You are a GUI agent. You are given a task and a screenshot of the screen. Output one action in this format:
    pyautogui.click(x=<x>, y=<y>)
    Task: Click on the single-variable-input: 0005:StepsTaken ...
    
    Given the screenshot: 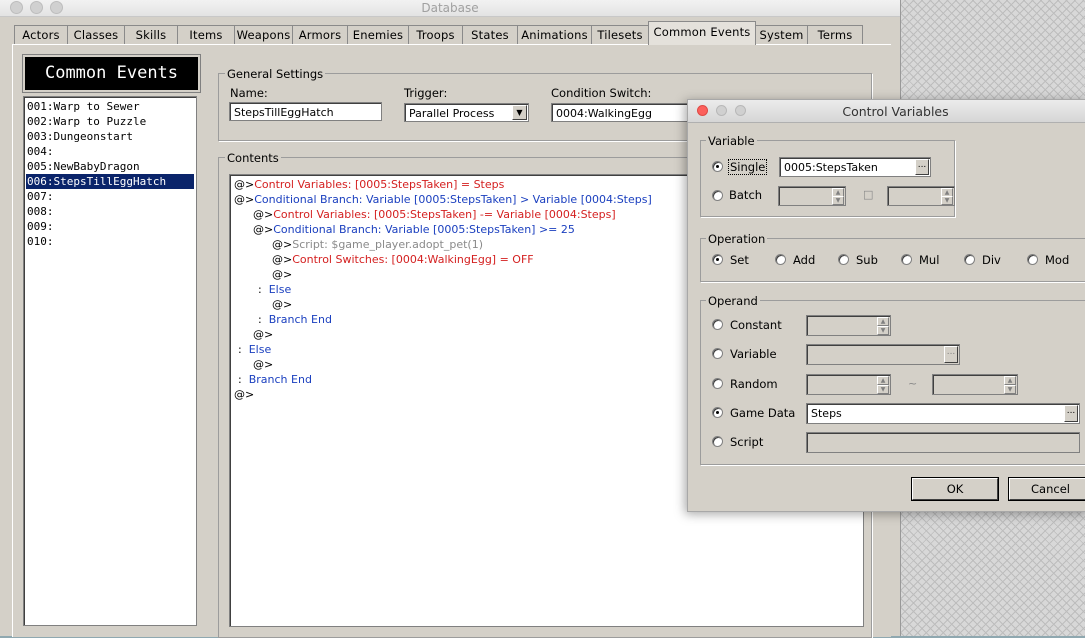 What is the action you would take?
    pyautogui.click(x=855, y=167)
    